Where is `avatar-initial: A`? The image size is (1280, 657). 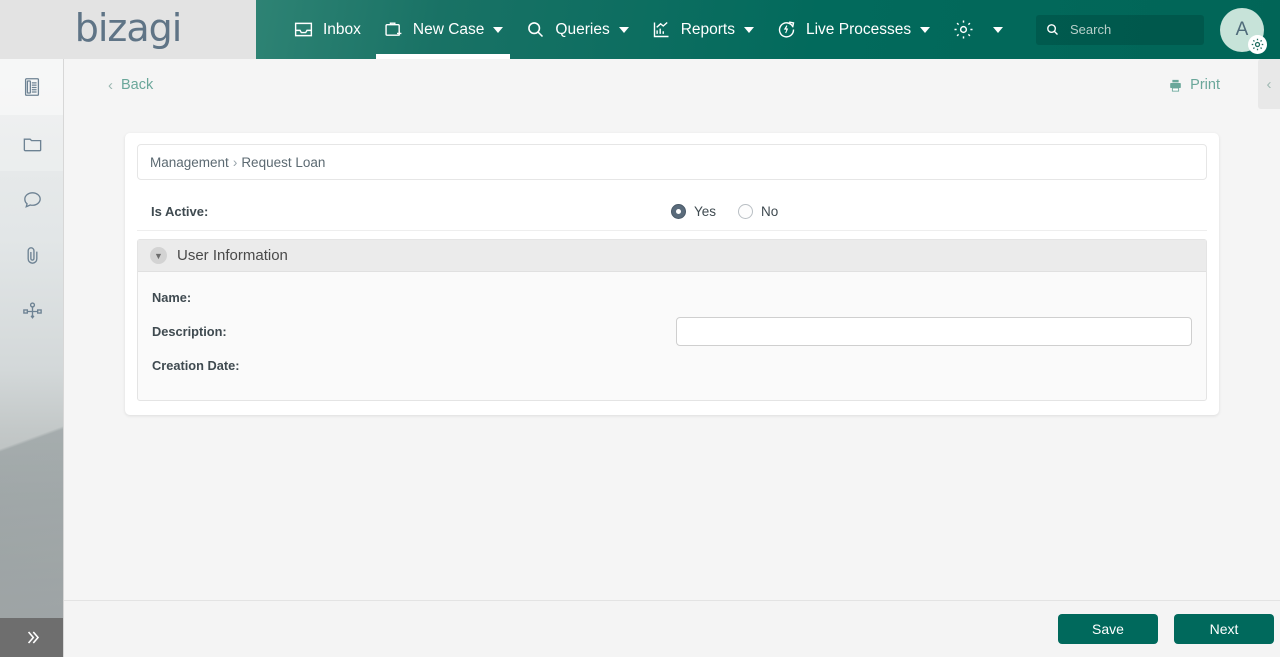 avatar-initial: A is located at coordinates (1242, 29).